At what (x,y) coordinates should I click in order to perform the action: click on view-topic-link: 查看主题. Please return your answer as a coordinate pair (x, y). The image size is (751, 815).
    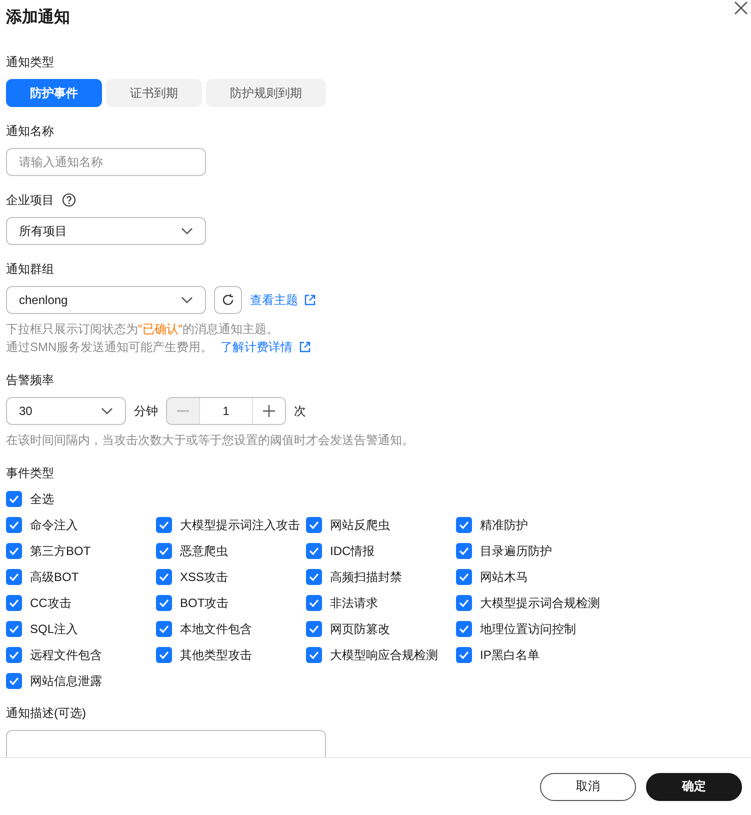
    Looking at the image, I should click on (283, 300).